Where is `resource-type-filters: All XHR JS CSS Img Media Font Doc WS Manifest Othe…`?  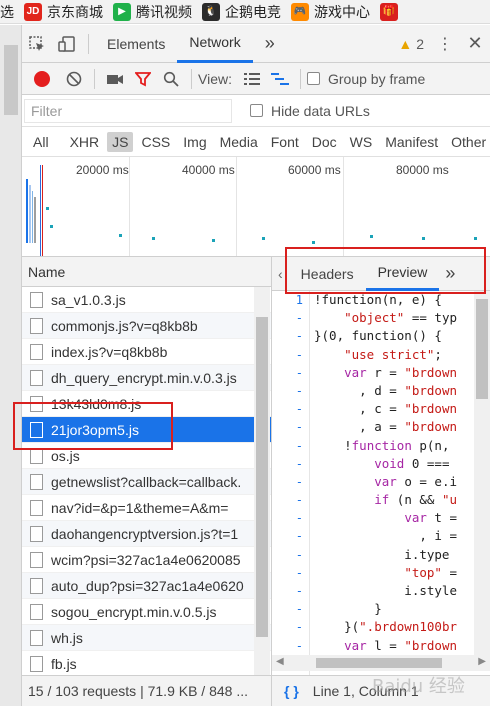 resource-type-filters: All XHR JS CSS Img Media Font Doc WS Manifest Othe… is located at coordinates (256, 142).